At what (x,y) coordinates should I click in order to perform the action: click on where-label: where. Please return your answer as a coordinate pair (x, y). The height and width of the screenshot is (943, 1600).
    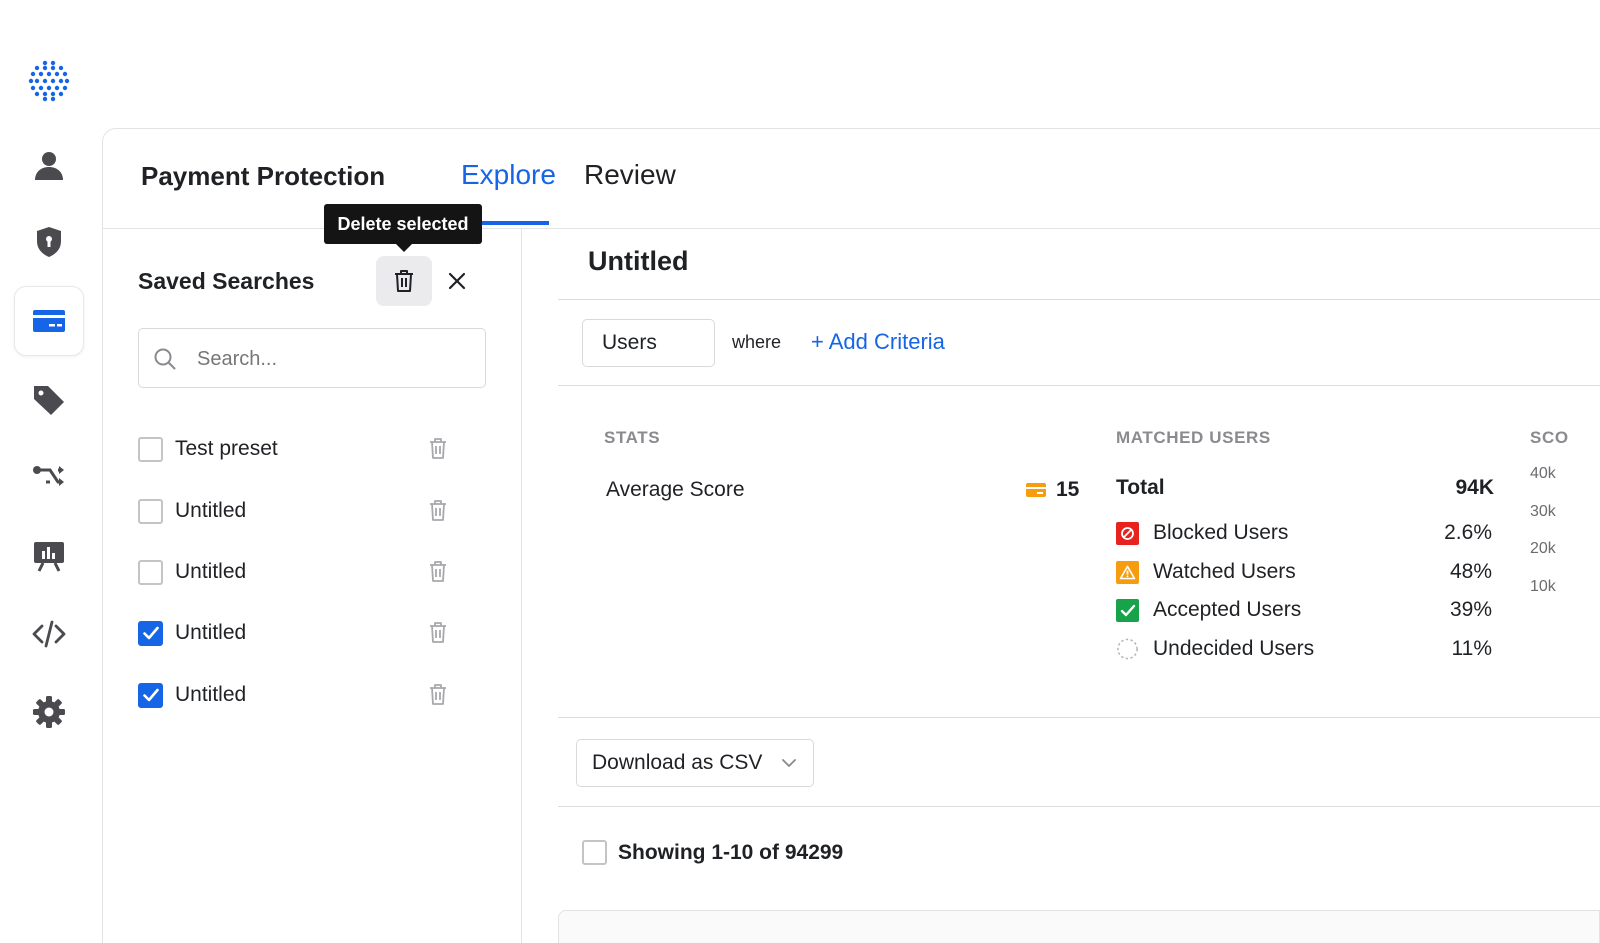
    Looking at the image, I should click on (757, 342).